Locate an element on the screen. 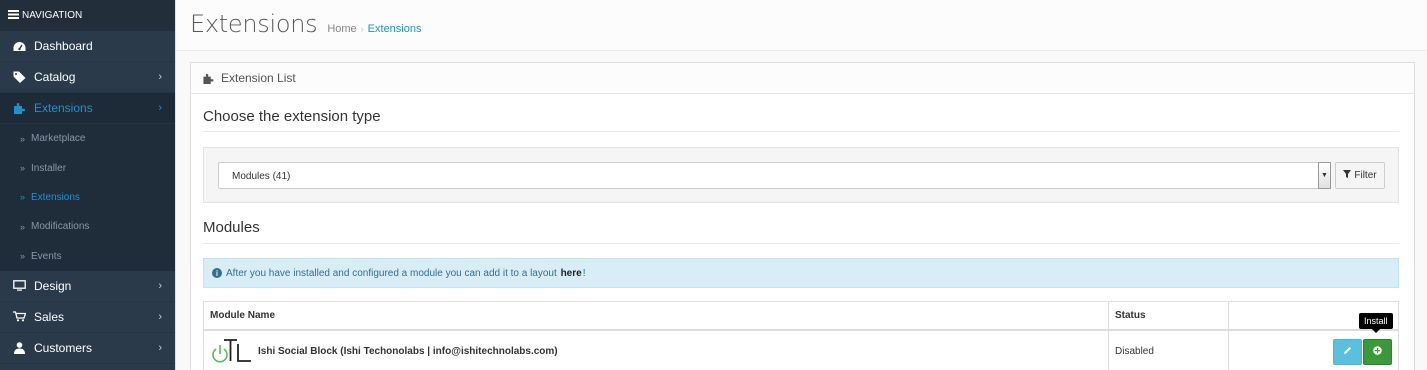 Image resolution: width=1427 pixels, height=370 pixels. filter-well: Modules (41) ▼ Filter is located at coordinates (801, 175).